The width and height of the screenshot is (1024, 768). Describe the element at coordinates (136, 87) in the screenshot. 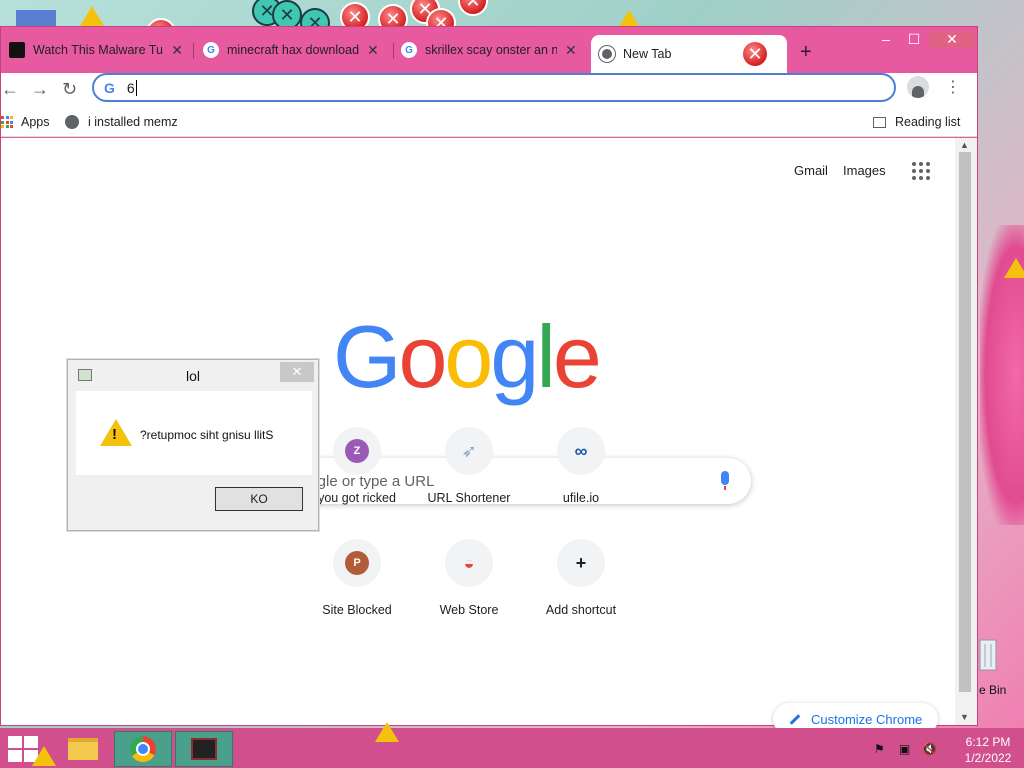

I see `text-caret` at that location.